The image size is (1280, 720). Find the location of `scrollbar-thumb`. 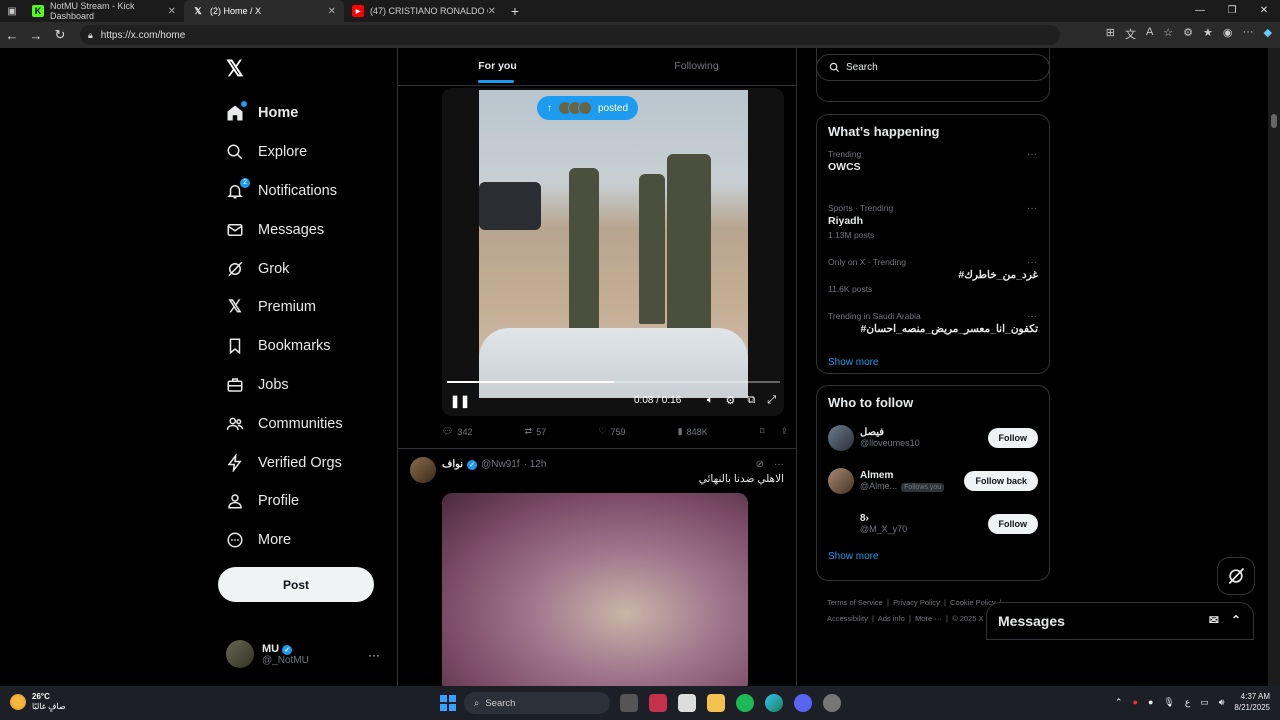

scrollbar-thumb is located at coordinates (1274, 121).